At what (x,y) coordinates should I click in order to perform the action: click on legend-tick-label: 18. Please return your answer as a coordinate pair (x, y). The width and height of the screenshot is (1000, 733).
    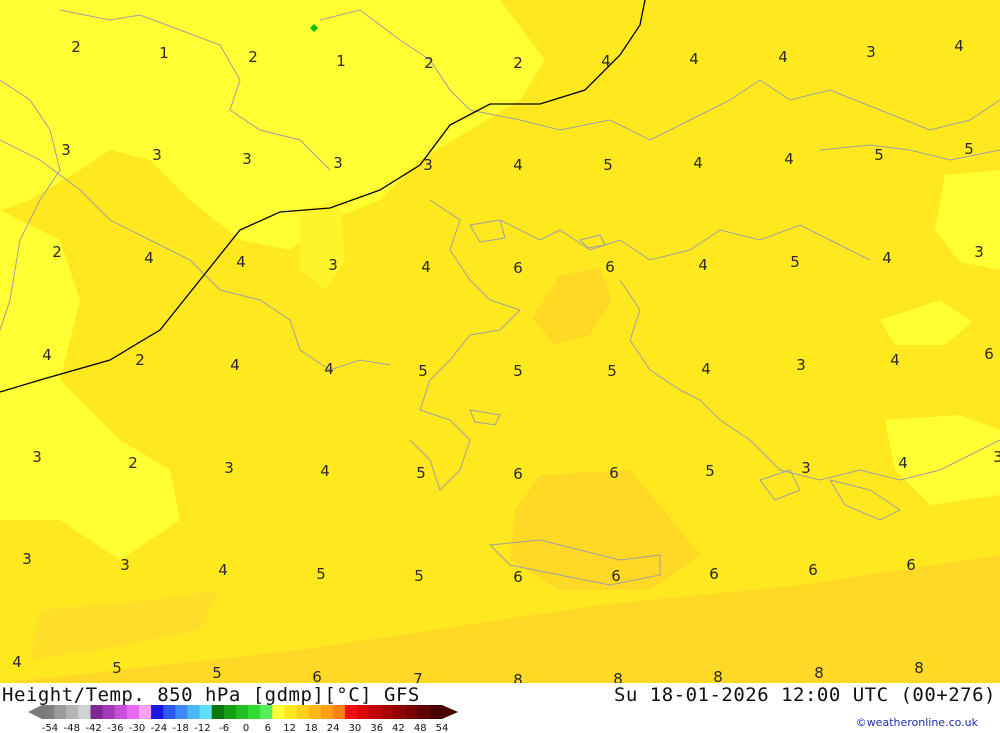
    Looking at the image, I should click on (311, 728).